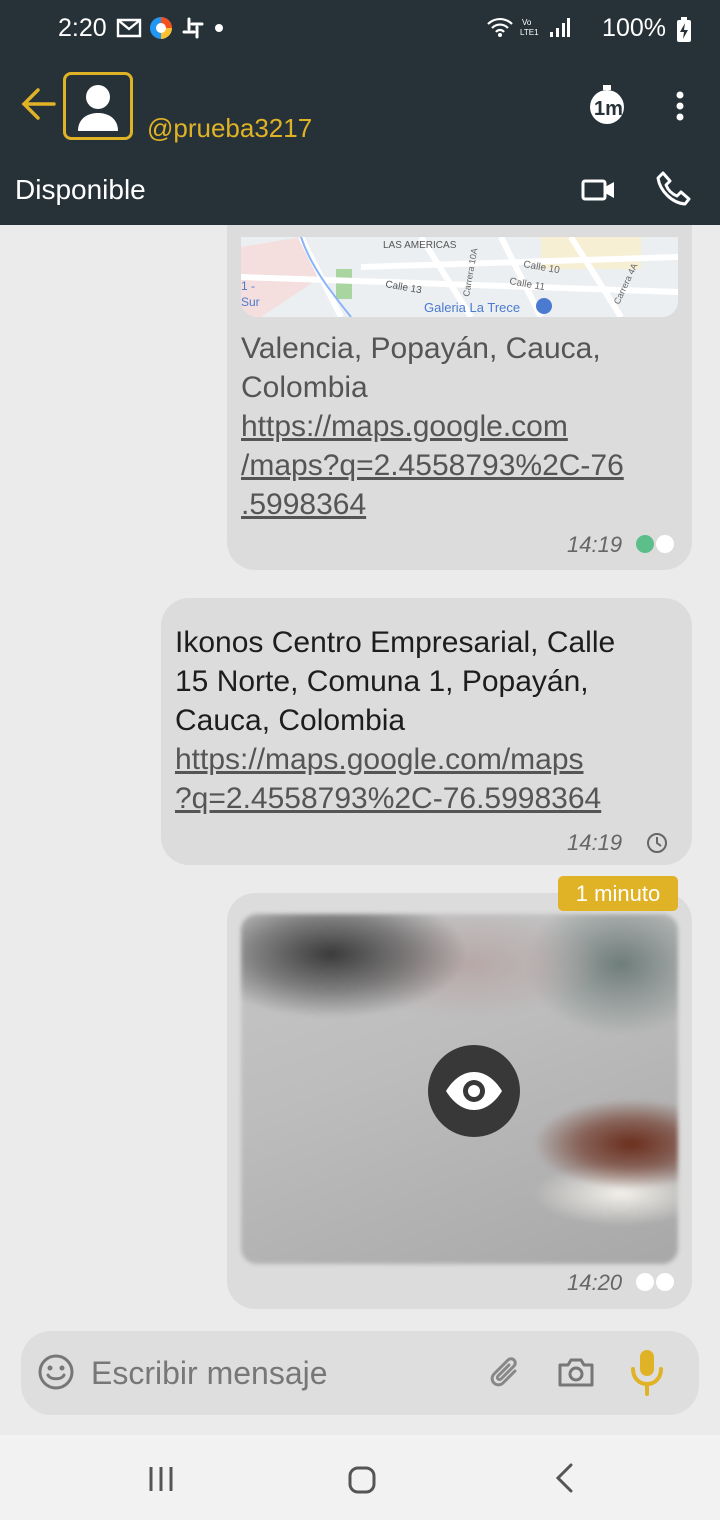 The width and height of the screenshot is (720, 1520). What do you see at coordinates (560, 27) in the screenshot?
I see `signal-icon` at bounding box center [560, 27].